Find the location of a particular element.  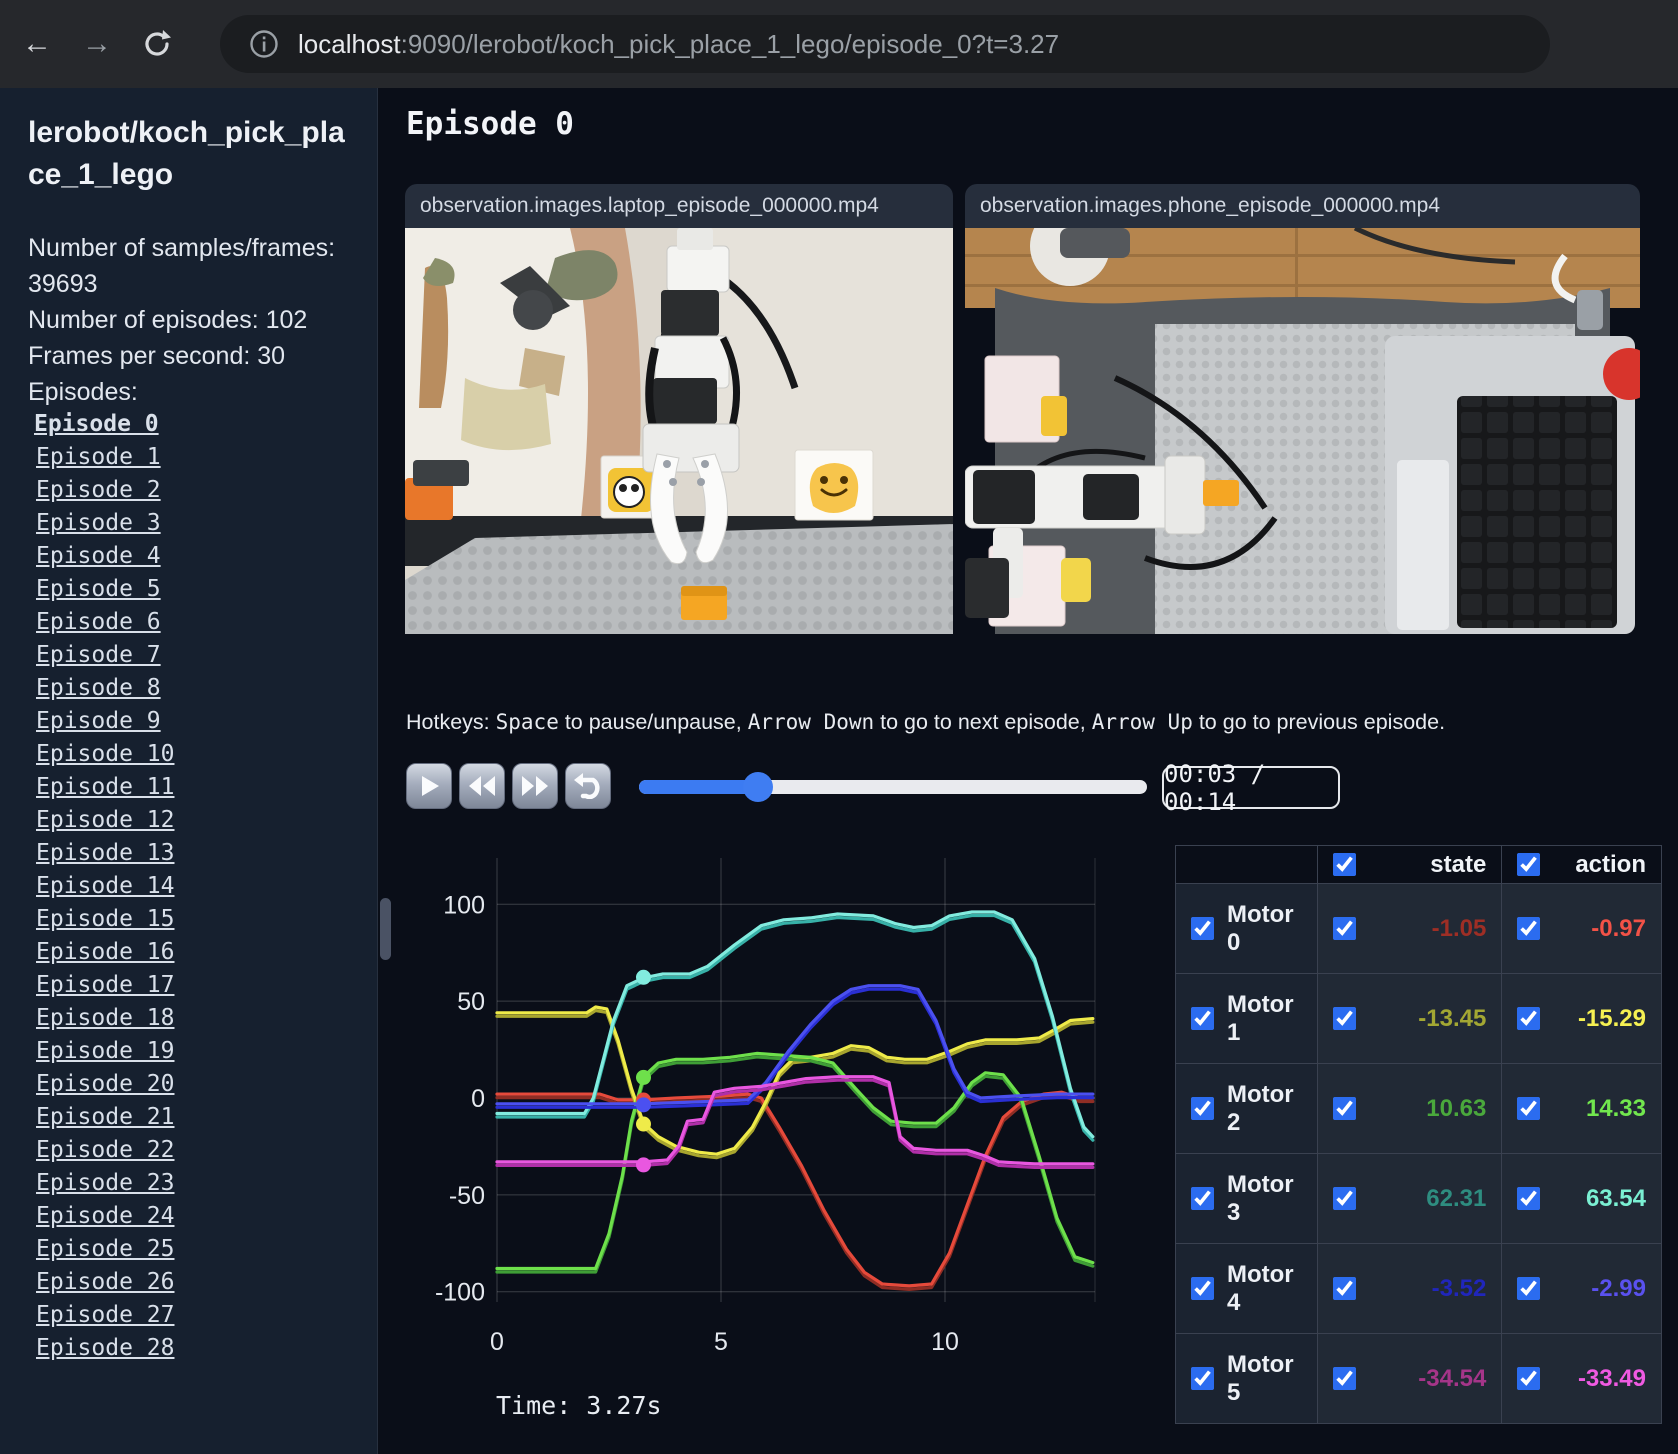

time-cursor-dot-motor5 is located at coordinates (643, 1165).